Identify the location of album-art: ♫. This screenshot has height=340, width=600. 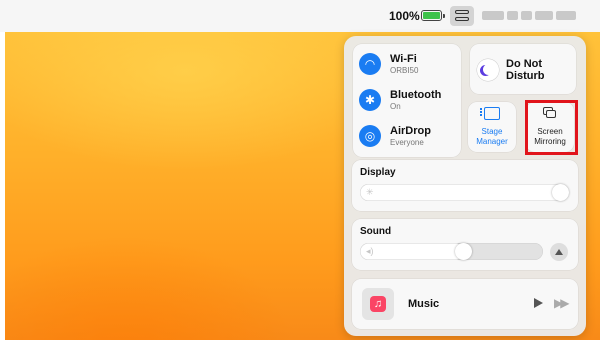
(378, 304).